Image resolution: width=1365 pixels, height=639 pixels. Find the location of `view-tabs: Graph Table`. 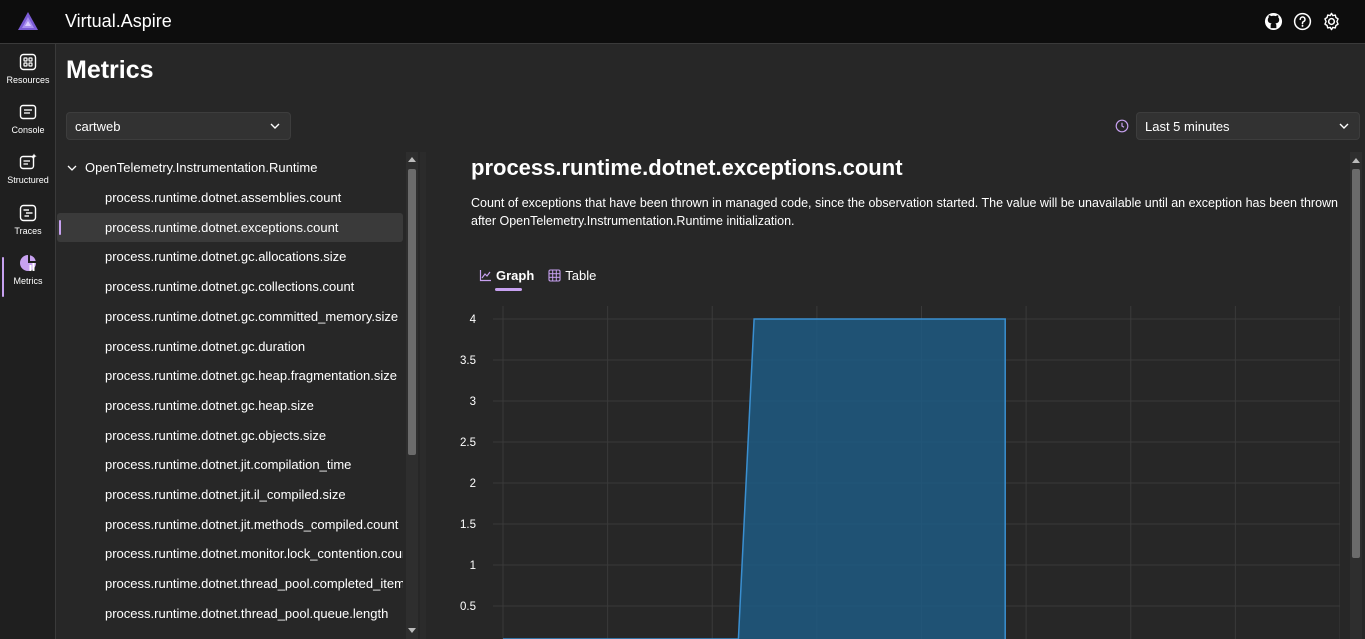

view-tabs: Graph Table is located at coordinates (537, 279).